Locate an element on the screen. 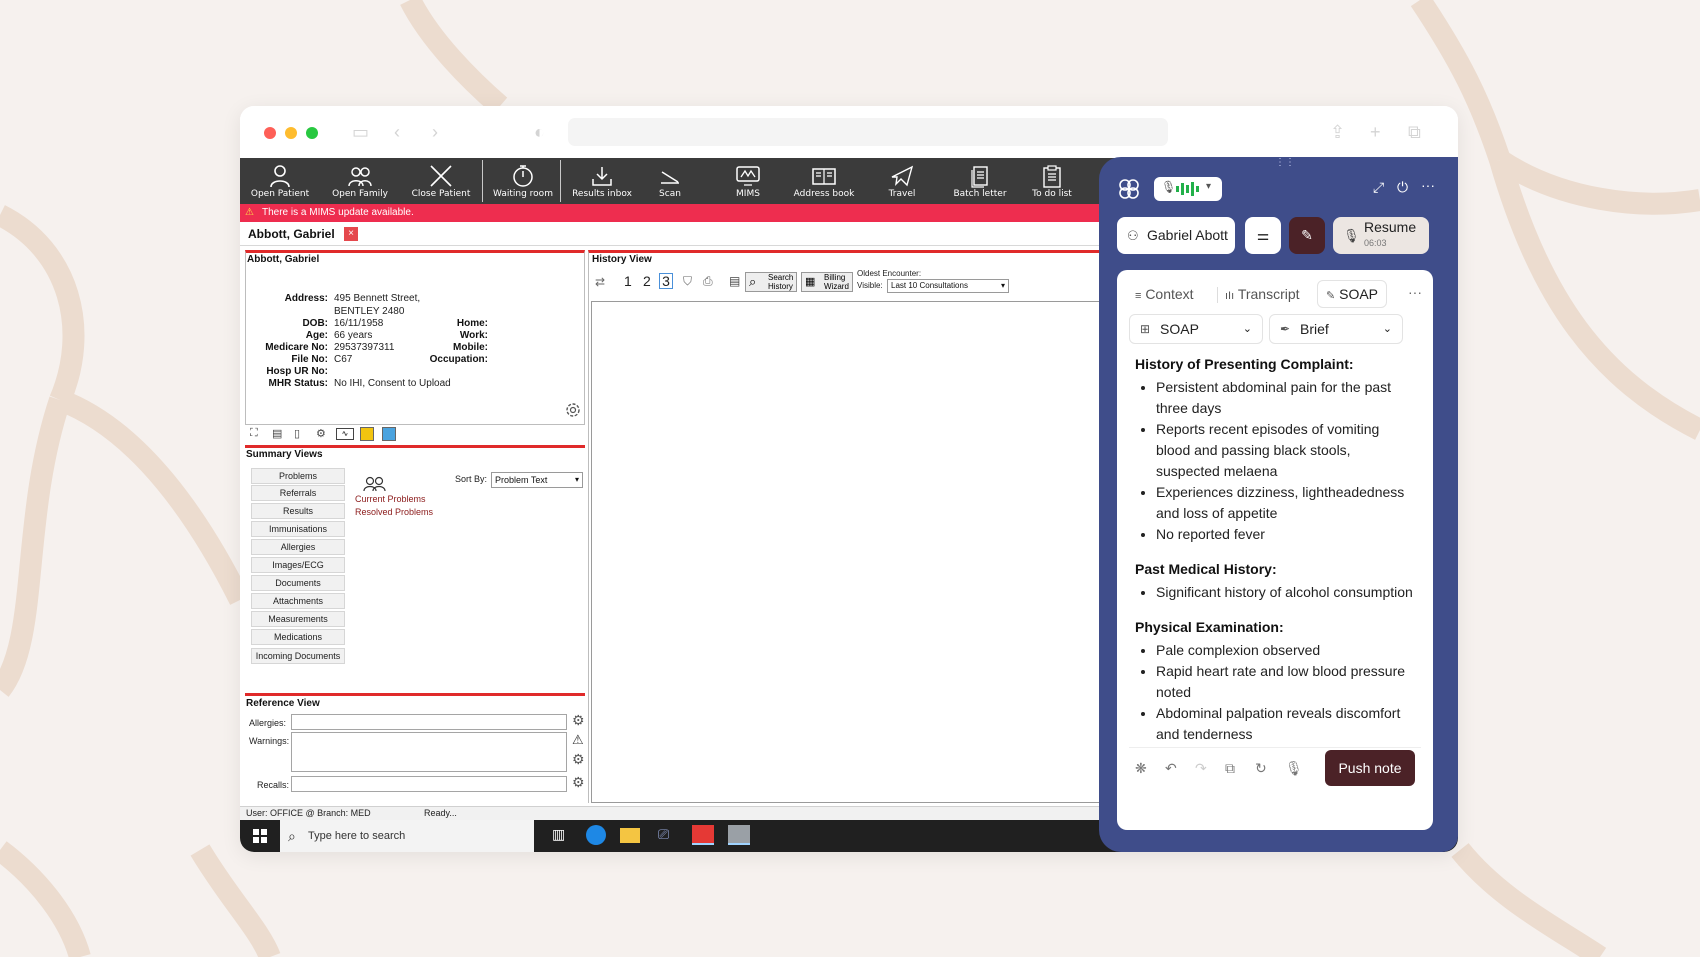 The width and height of the screenshot is (1700, 957). swap-icon: ⇄ is located at coordinates (600, 282).